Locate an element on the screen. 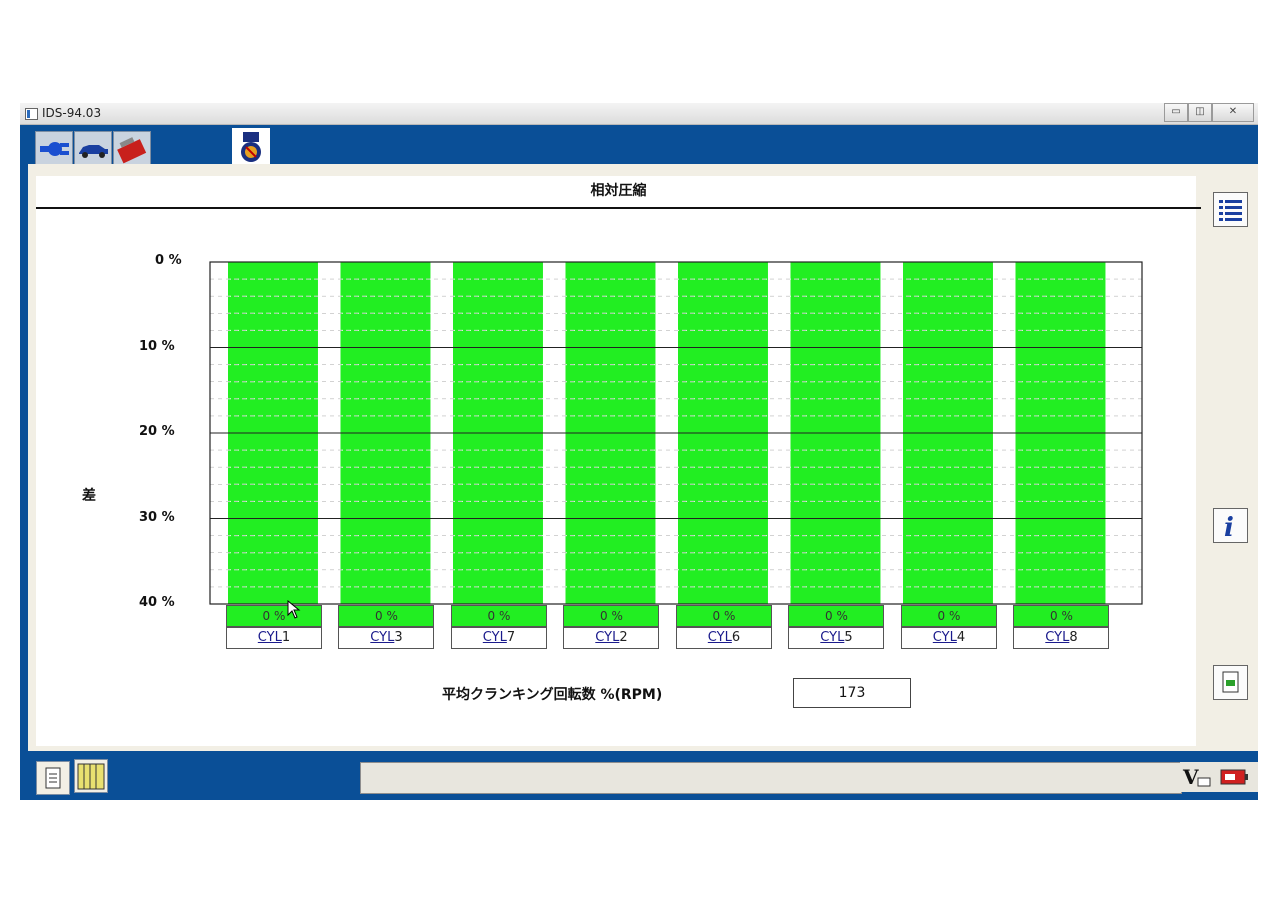  cylinder-number: 2 is located at coordinates (623, 637).